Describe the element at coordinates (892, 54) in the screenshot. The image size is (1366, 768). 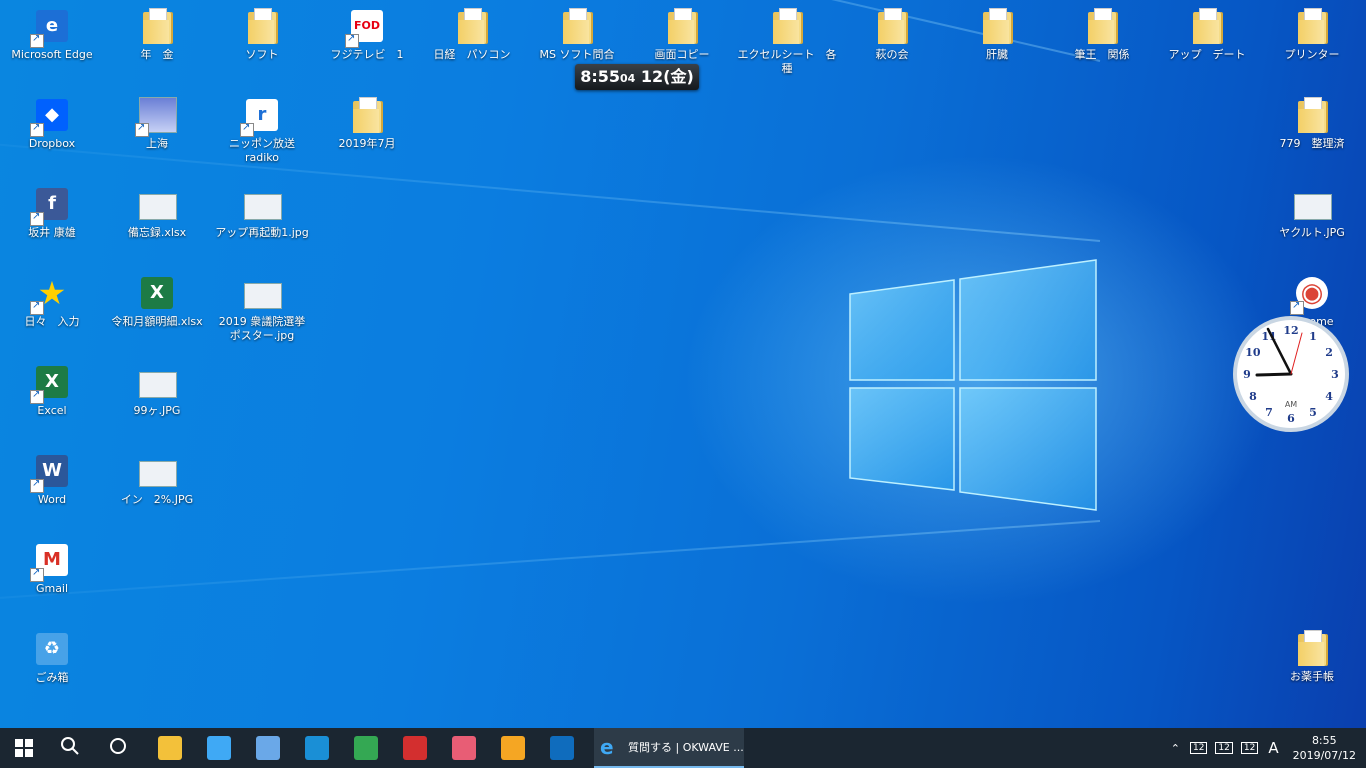
I see `desktop-icon-label: 萩の会` at that location.